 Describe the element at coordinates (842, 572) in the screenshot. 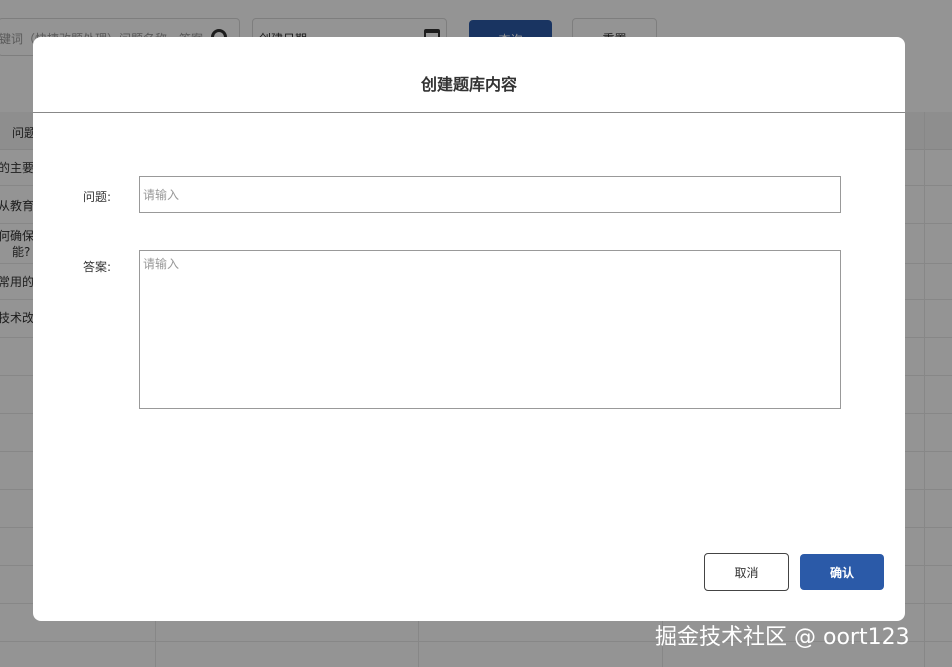

I see `confirm-button: 确认` at that location.